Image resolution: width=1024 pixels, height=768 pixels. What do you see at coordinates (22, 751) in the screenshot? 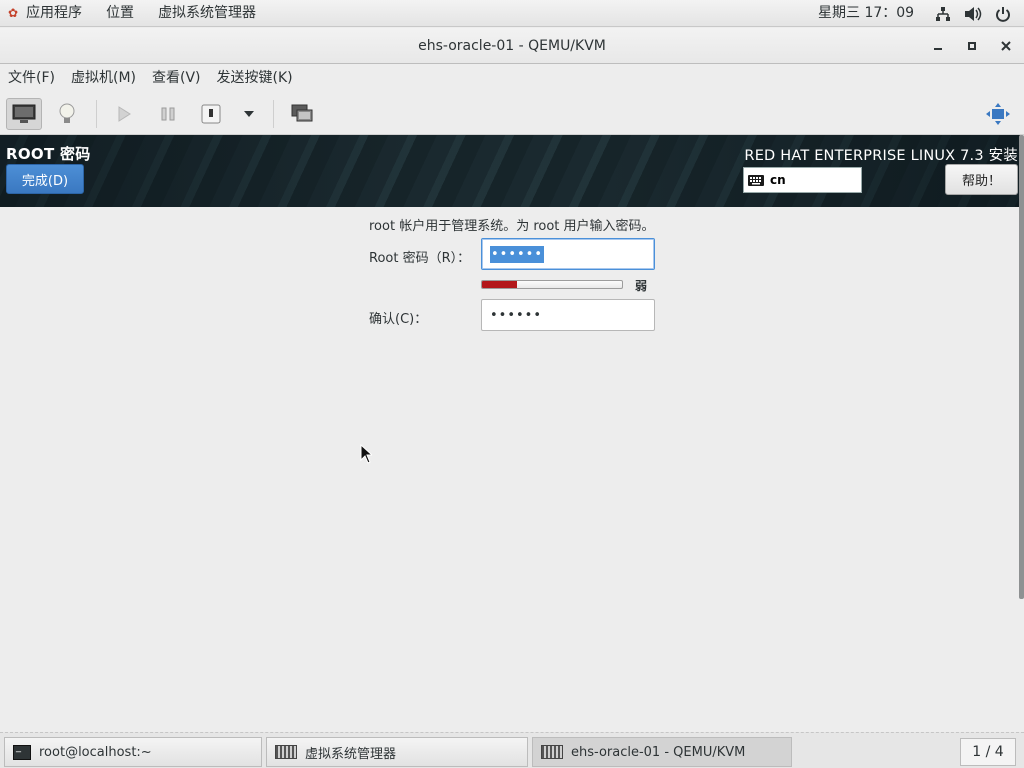
I see `terminal-icon` at bounding box center [22, 751].